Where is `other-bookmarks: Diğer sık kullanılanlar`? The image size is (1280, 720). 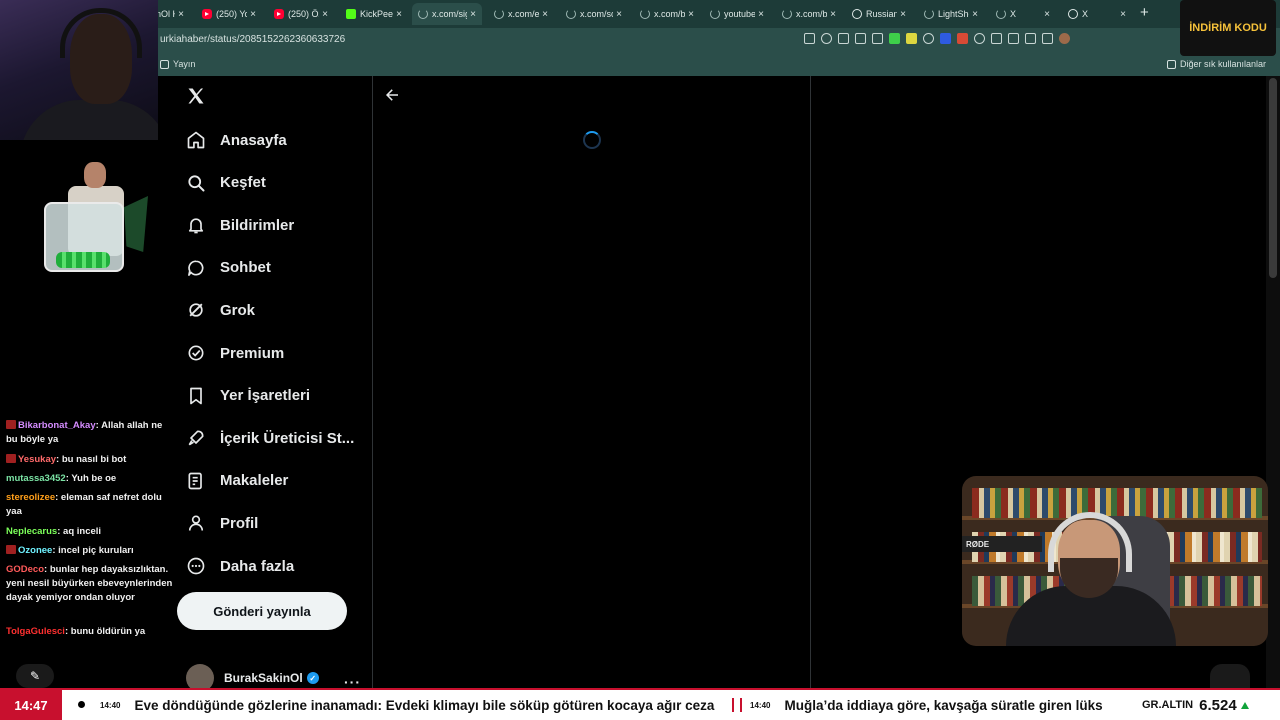 other-bookmarks: Diğer sık kullanılanlar is located at coordinates (1216, 64).